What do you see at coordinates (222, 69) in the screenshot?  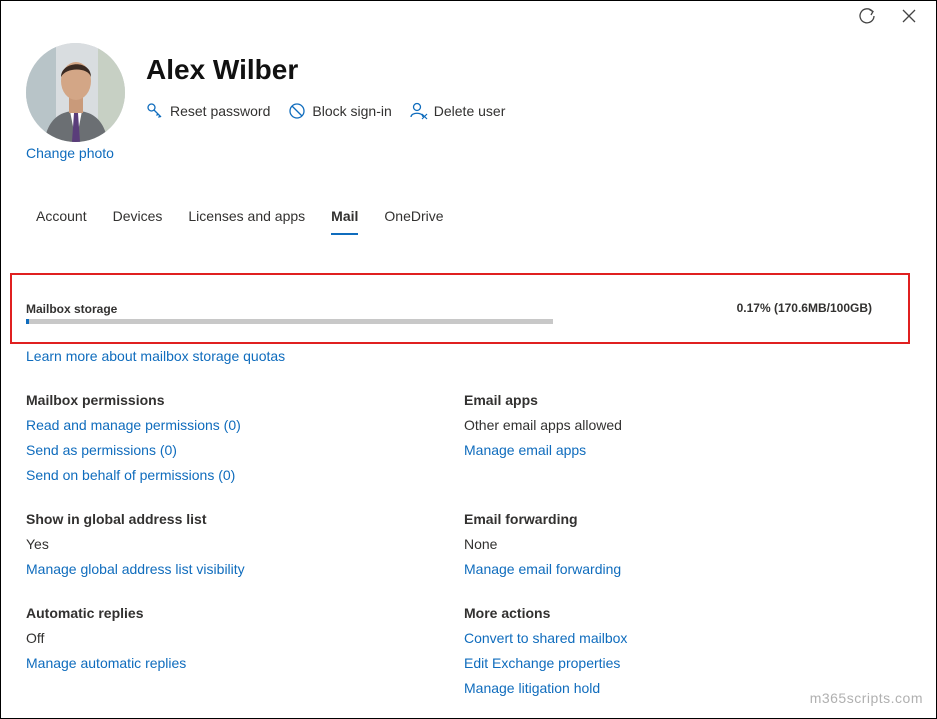 I see `user-name: Alex Wilber` at bounding box center [222, 69].